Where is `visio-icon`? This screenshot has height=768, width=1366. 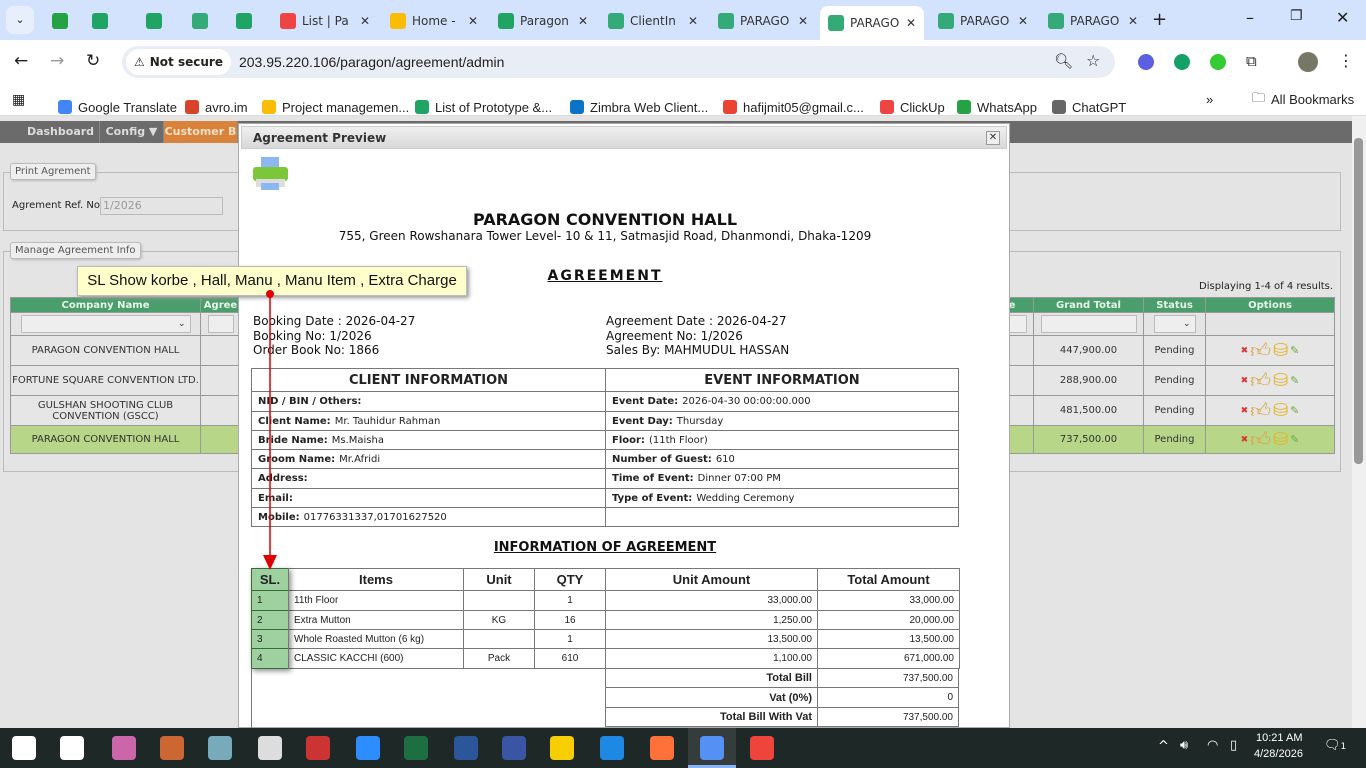 visio-icon is located at coordinates (514, 748).